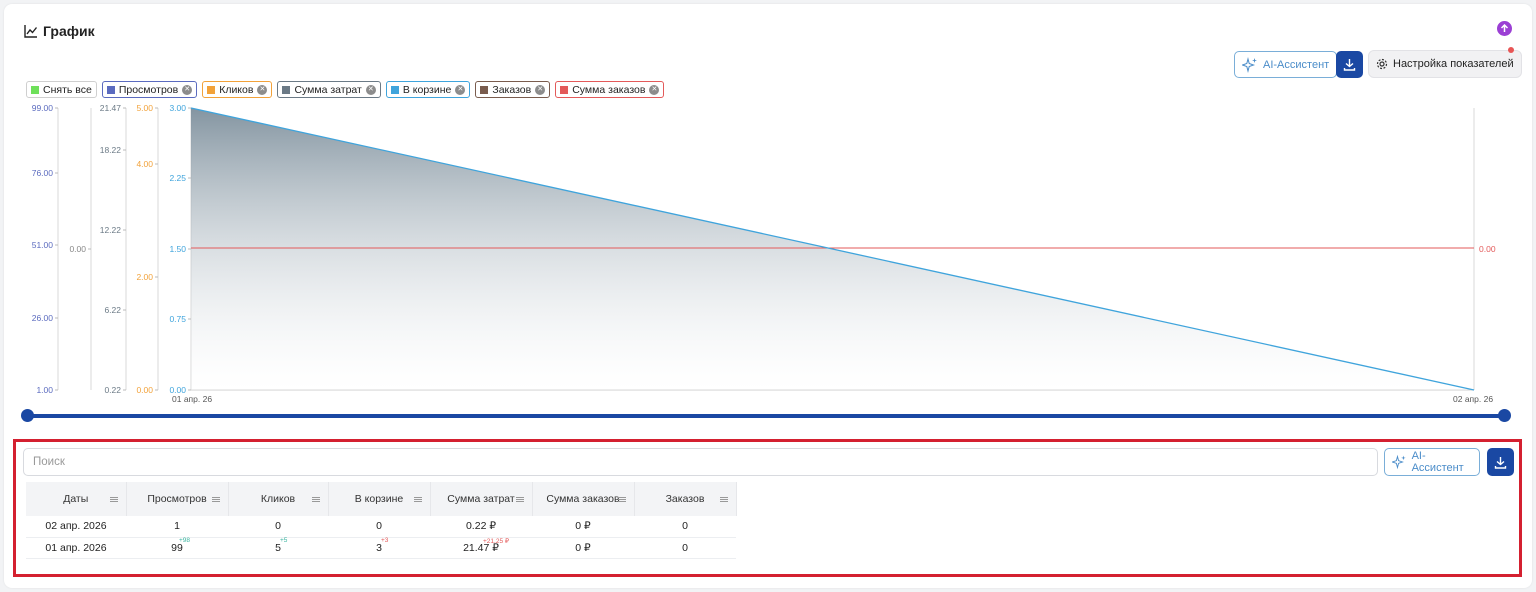 This screenshot has height=592, width=1536. What do you see at coordinates (177, 108) in the screenshot?
I see `y-tick-label: 3.00` at bounding box center [177, 108].